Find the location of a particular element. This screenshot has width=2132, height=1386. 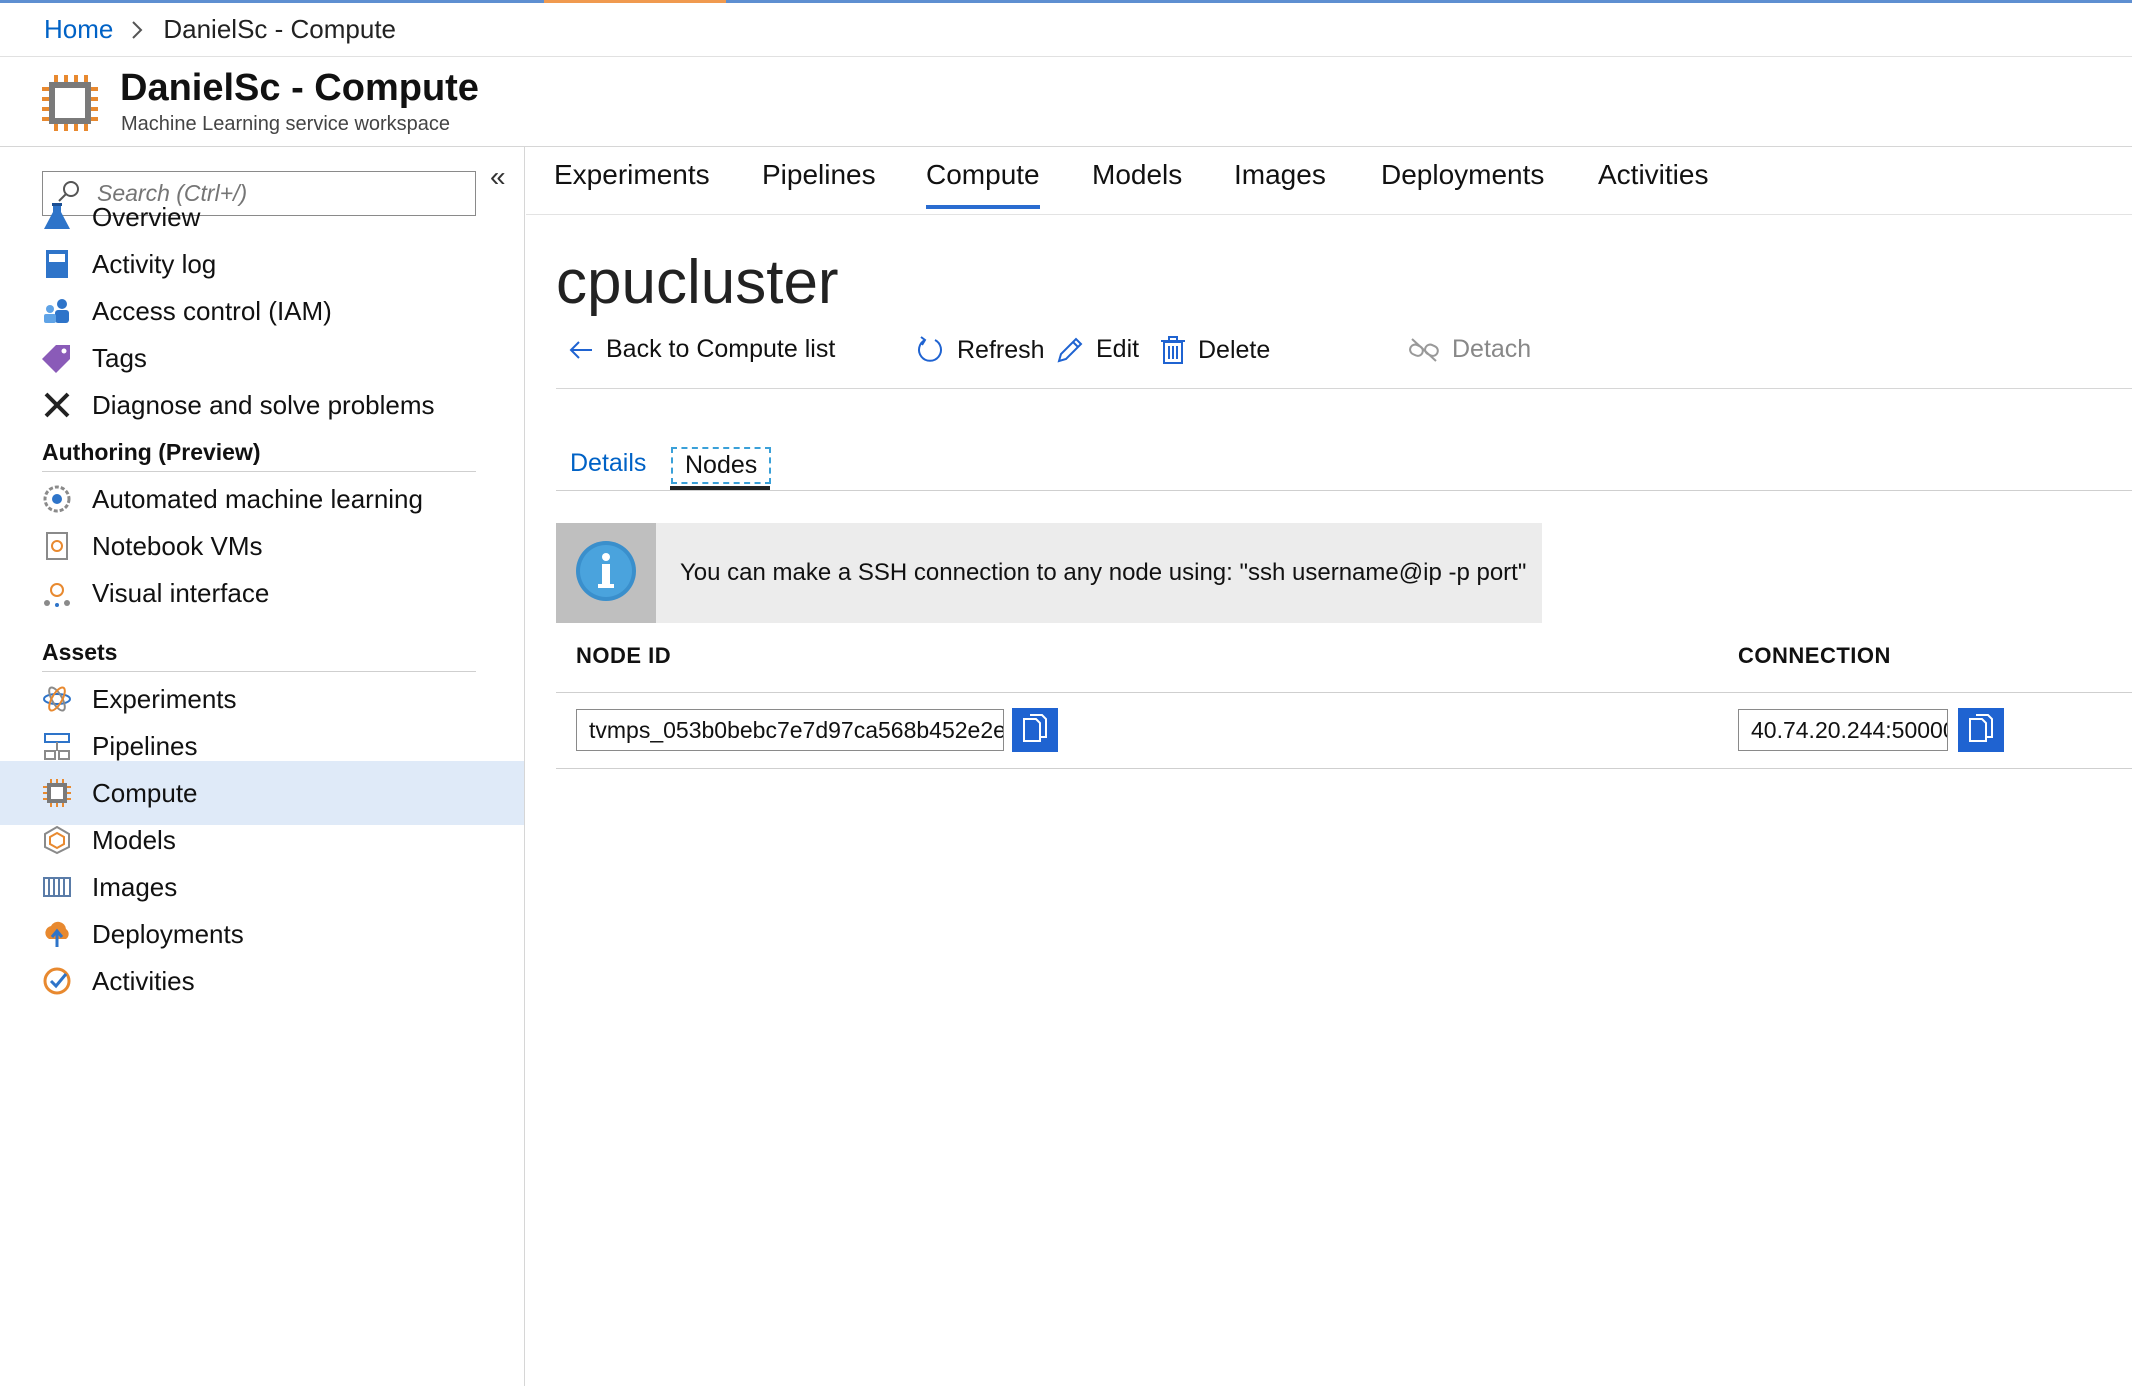

info-icon is located at coordinates (606, 573).